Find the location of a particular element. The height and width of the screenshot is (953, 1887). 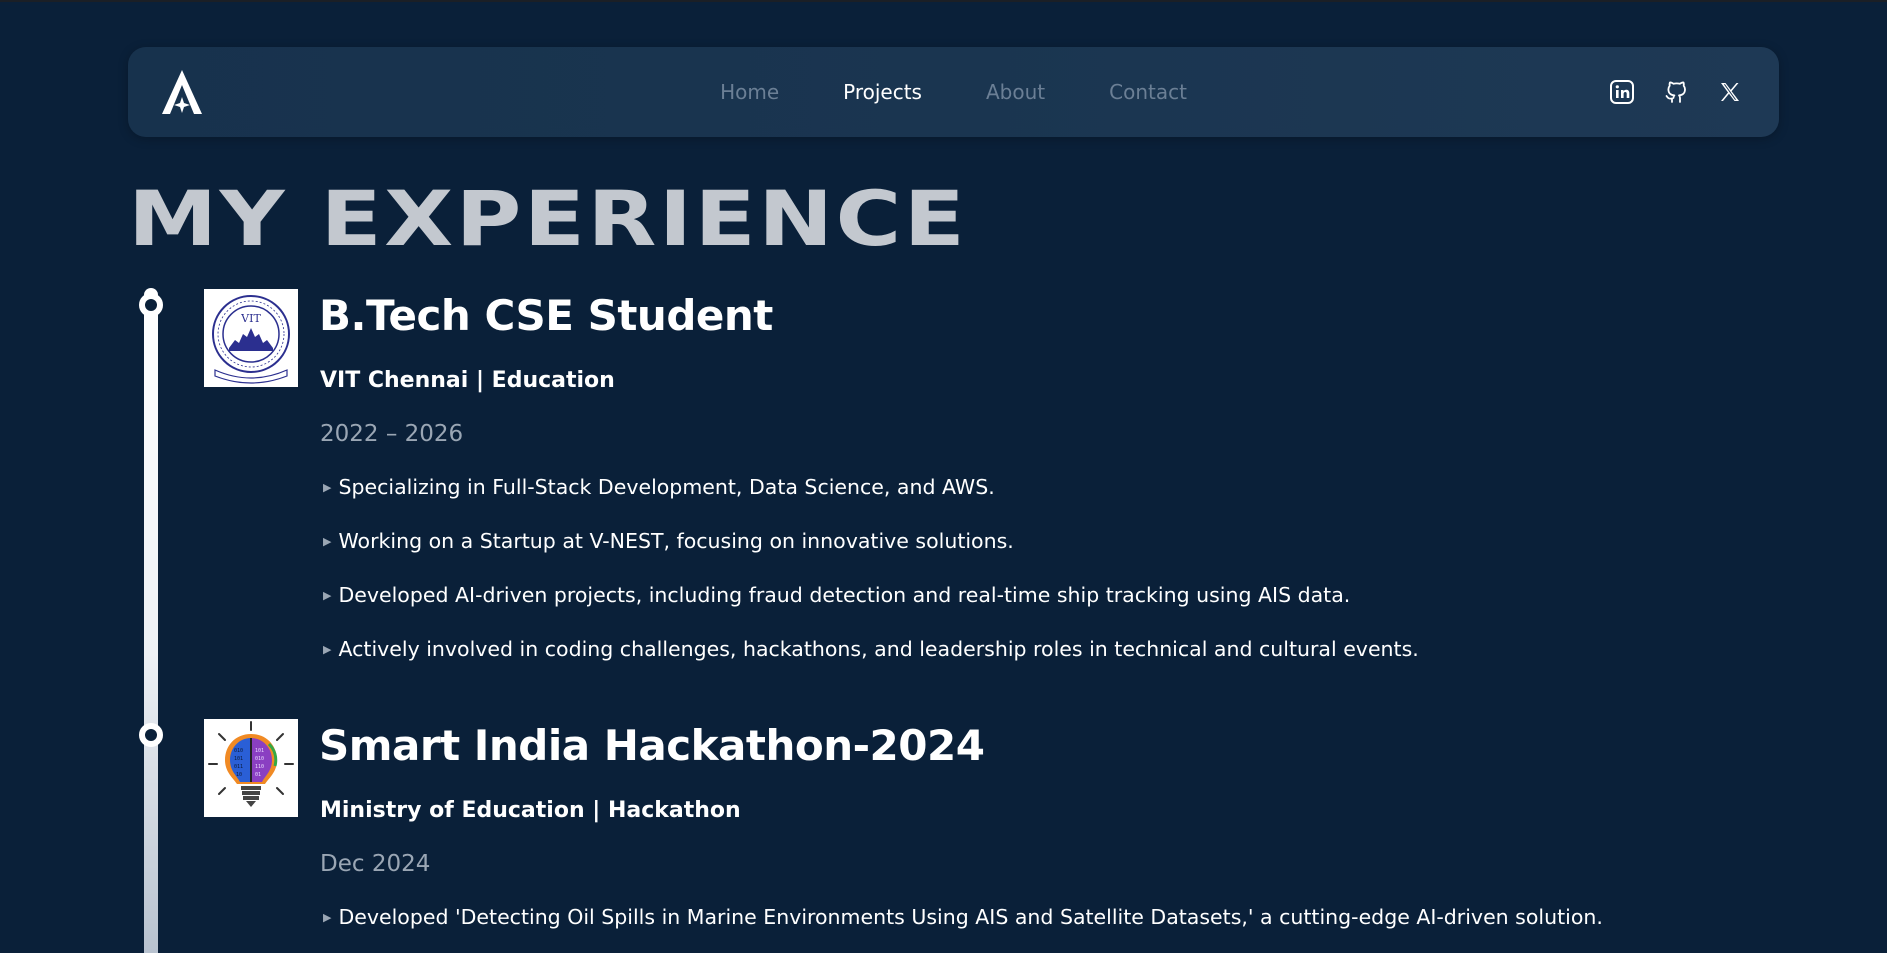

experience-title: Smart India Hackathon-2024 is located at coordinates (652, 745).